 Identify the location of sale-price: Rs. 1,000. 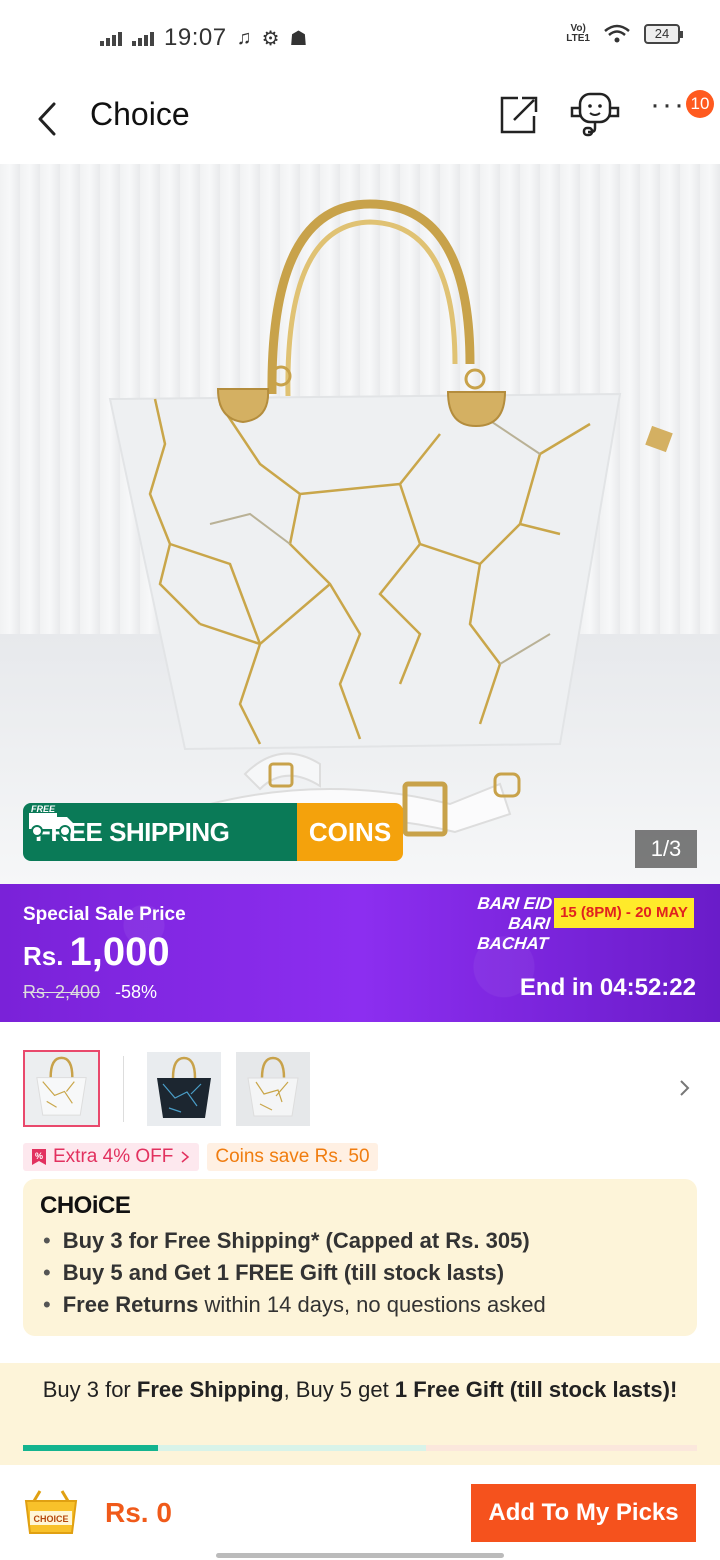
(96, 952).